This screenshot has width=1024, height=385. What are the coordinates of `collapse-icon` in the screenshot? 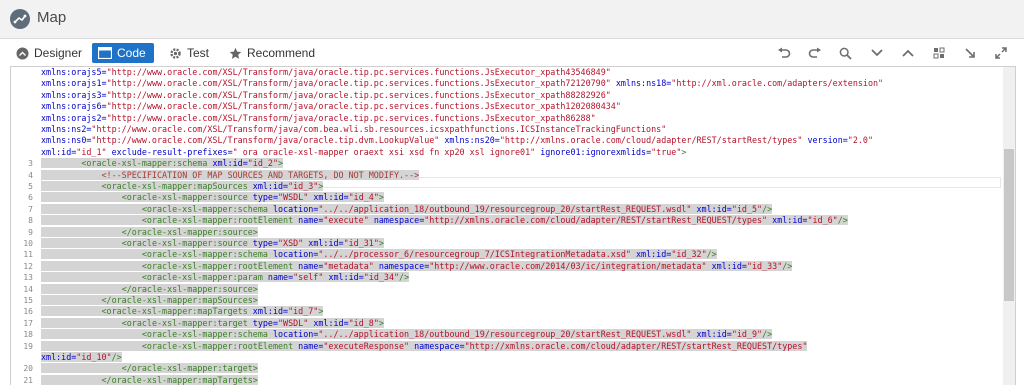 It's located at (969, 53).